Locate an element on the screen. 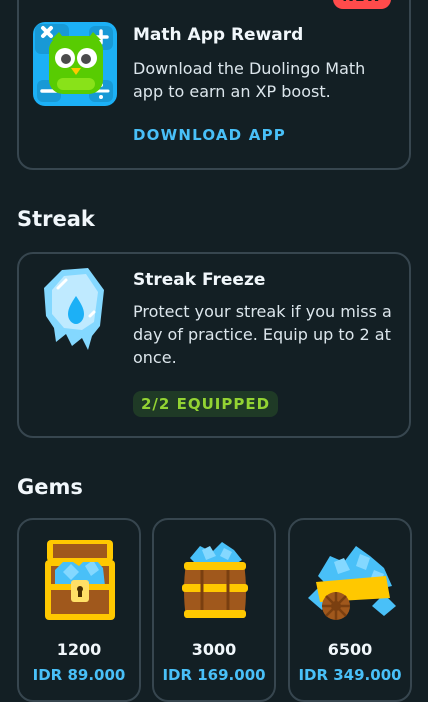 This screenshot has width=428, height=702. gem-pack-card: 1200 IDR 89.000 is located at coordinates (79, 610).